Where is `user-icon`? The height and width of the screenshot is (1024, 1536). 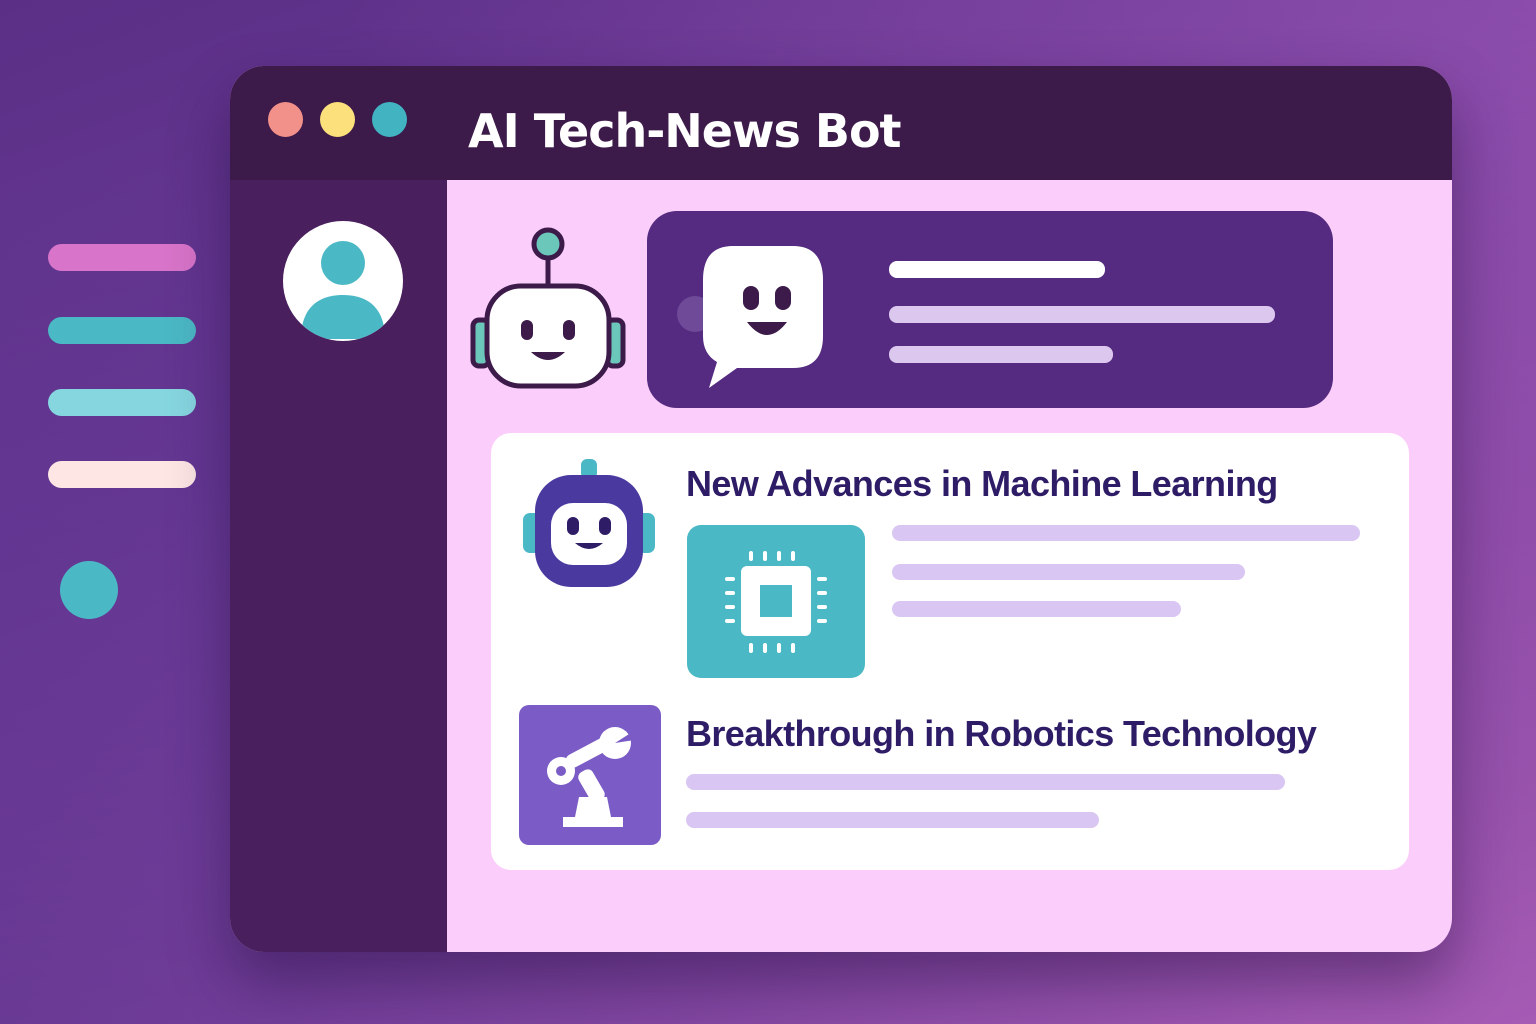
user-icon is located at coordinates (343, 290).